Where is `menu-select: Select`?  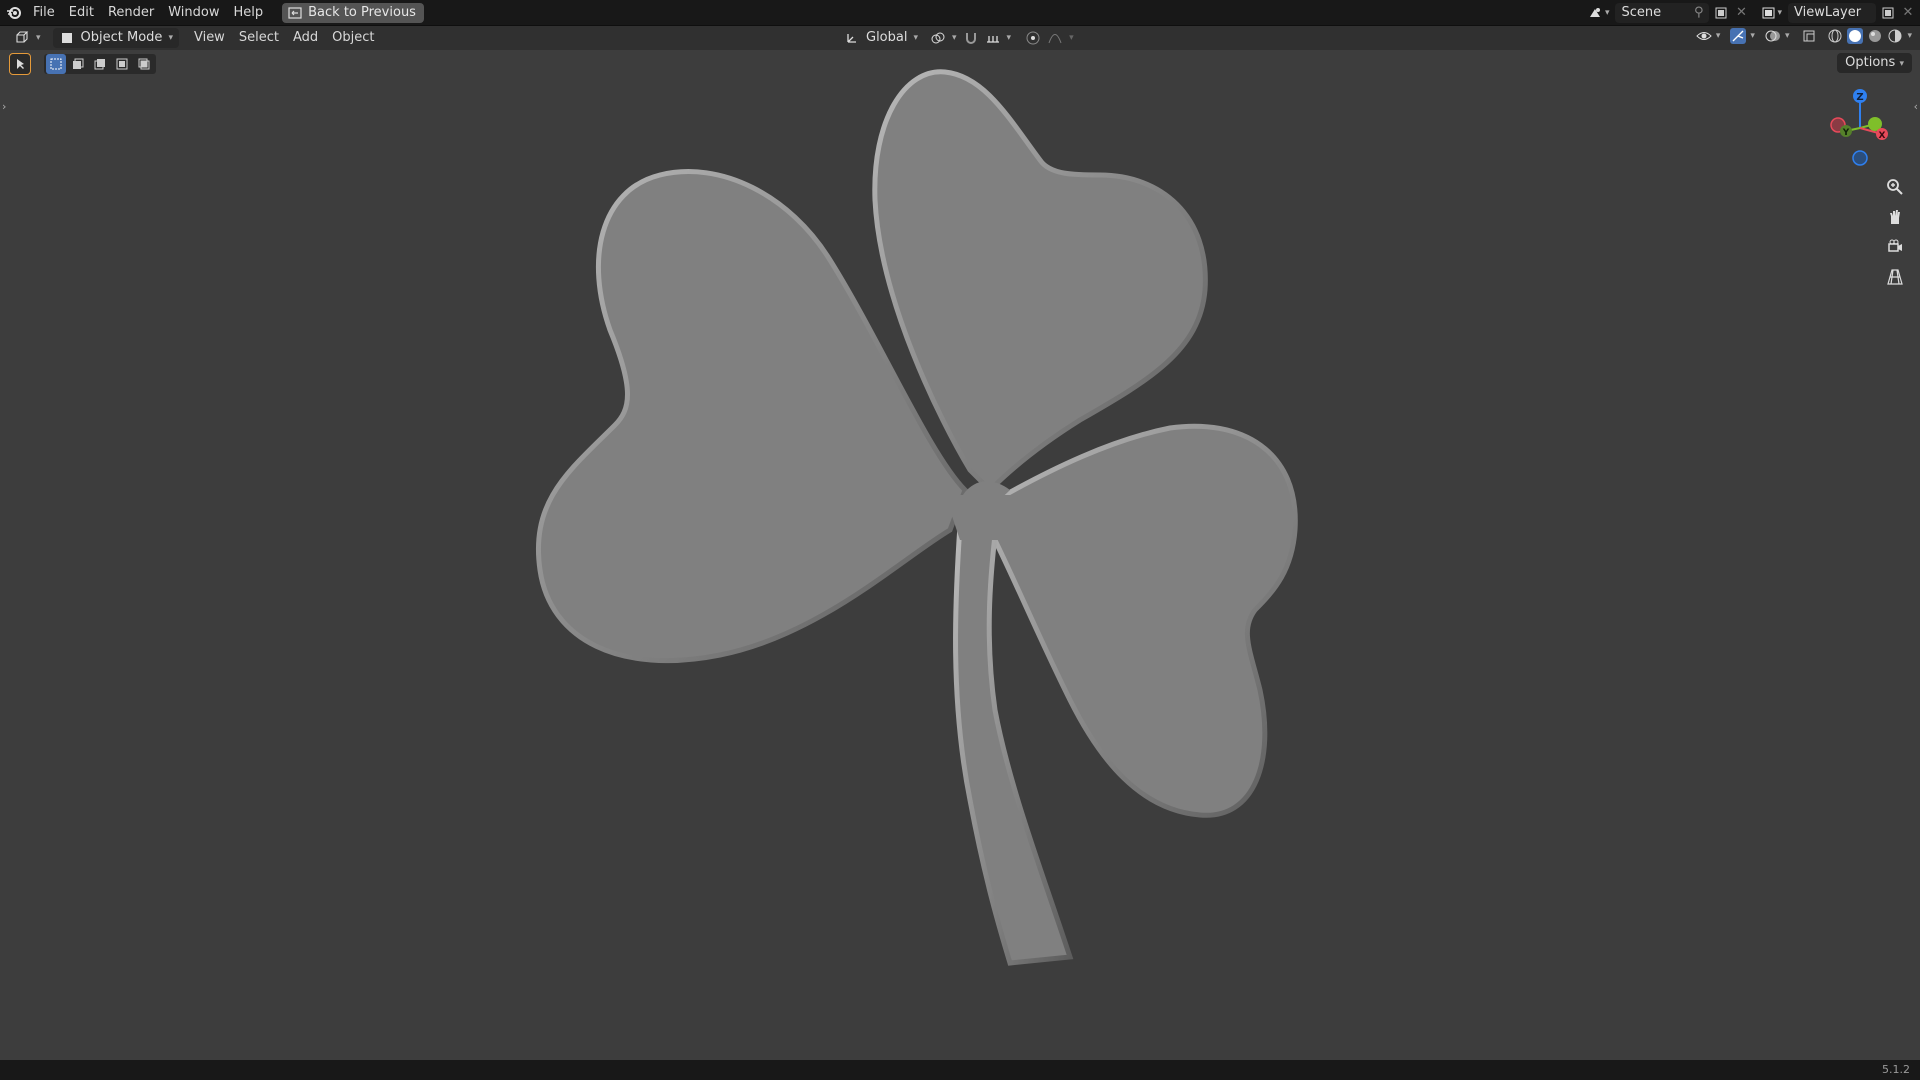 menu-select: Select is located at coordinates (259, 38).